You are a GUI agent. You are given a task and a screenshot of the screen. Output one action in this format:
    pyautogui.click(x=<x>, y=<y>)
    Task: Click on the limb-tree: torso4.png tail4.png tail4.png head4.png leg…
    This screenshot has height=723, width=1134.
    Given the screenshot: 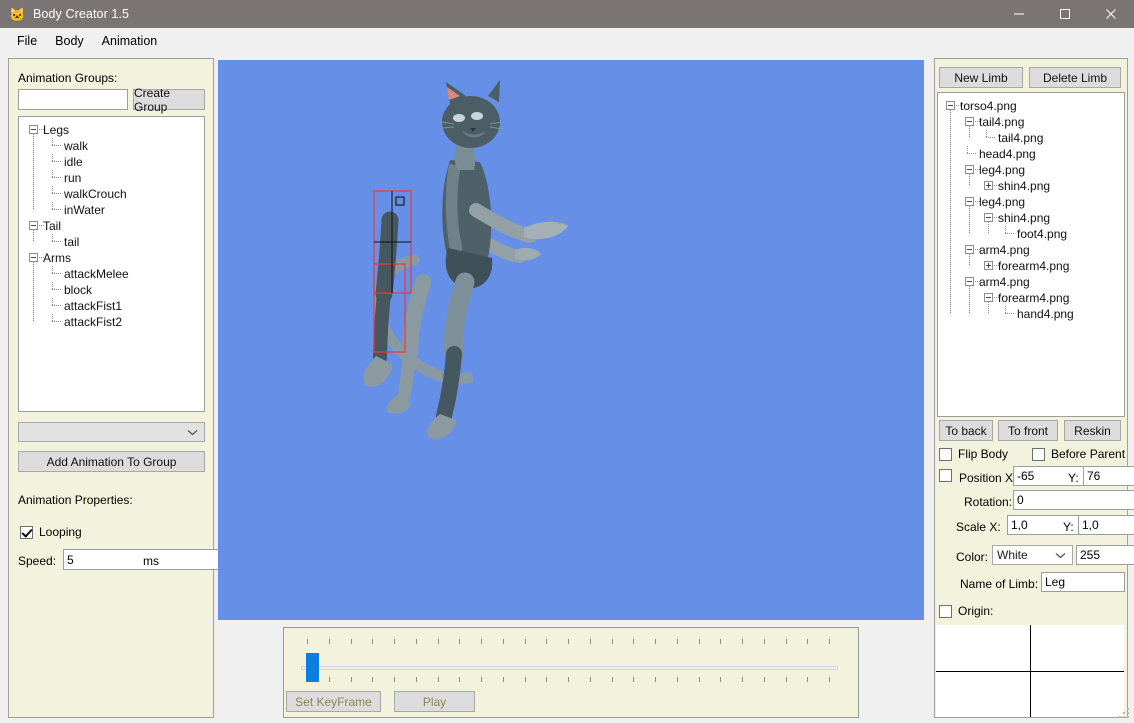 What is the action you would take?
    pyautogui.click(x=1031, y=254)
    